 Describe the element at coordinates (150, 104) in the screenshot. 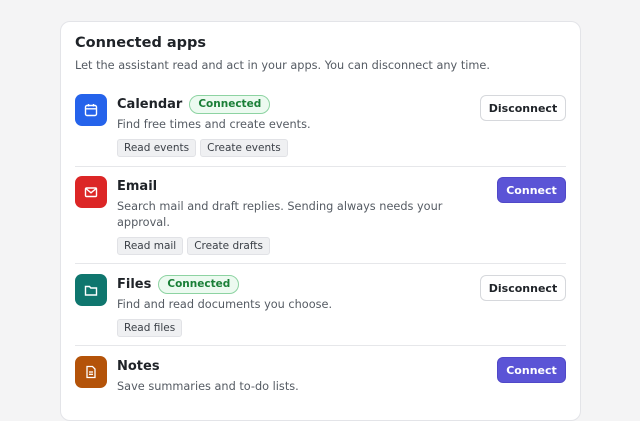

I see `app-name: Calendar` at that location.